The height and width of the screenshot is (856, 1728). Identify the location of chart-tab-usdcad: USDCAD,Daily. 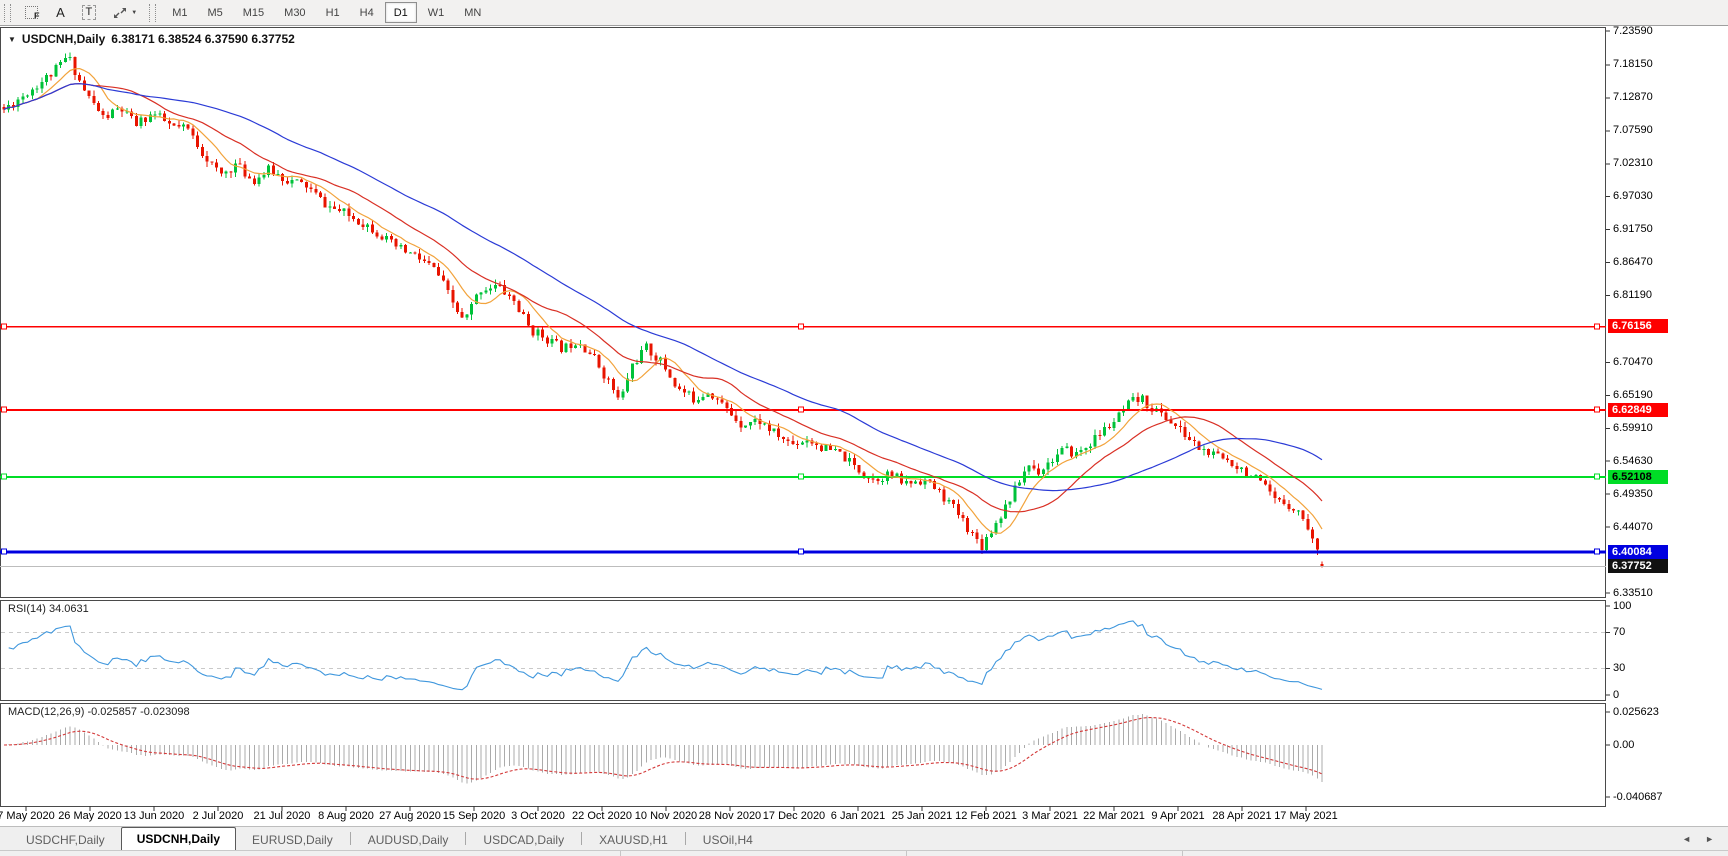
(523, 839).